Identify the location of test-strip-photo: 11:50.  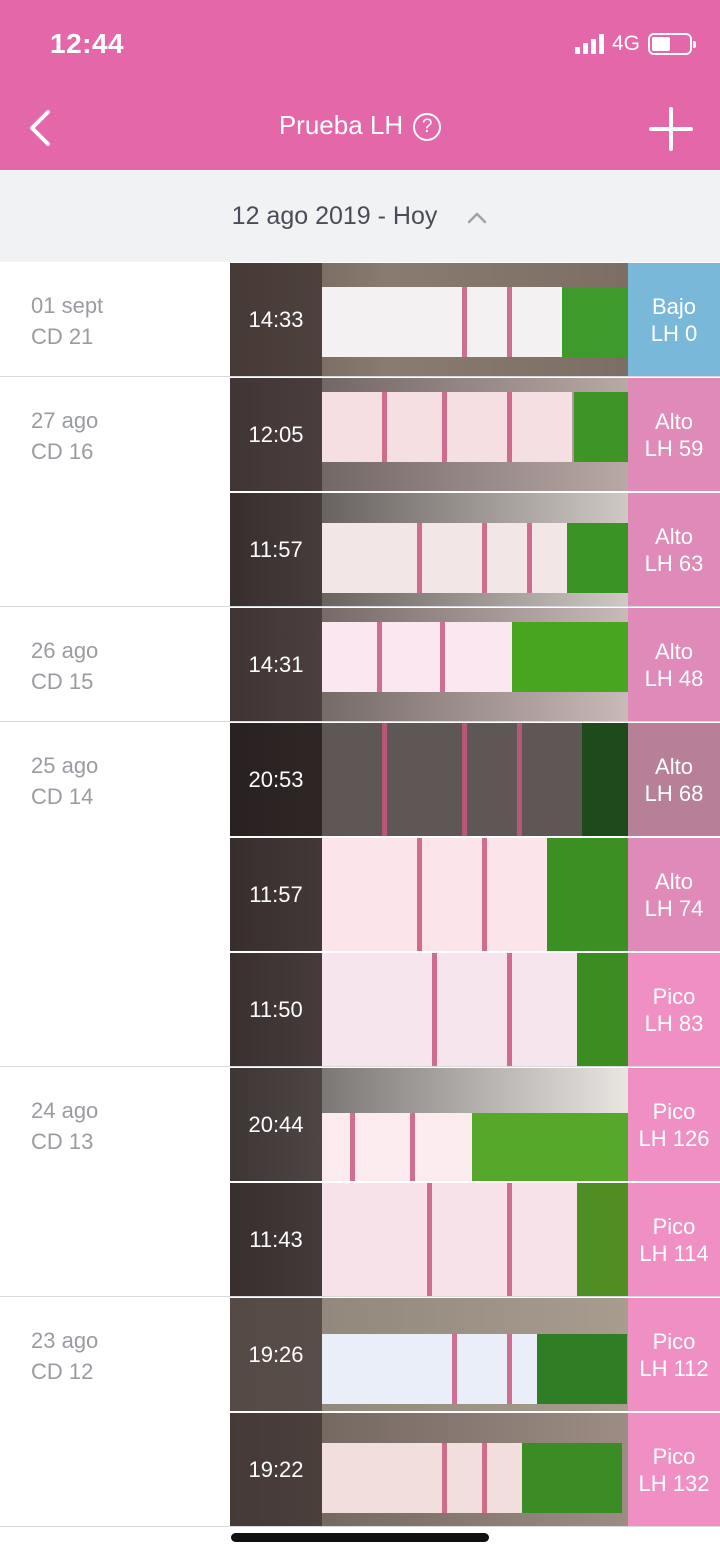
(429, 1009).